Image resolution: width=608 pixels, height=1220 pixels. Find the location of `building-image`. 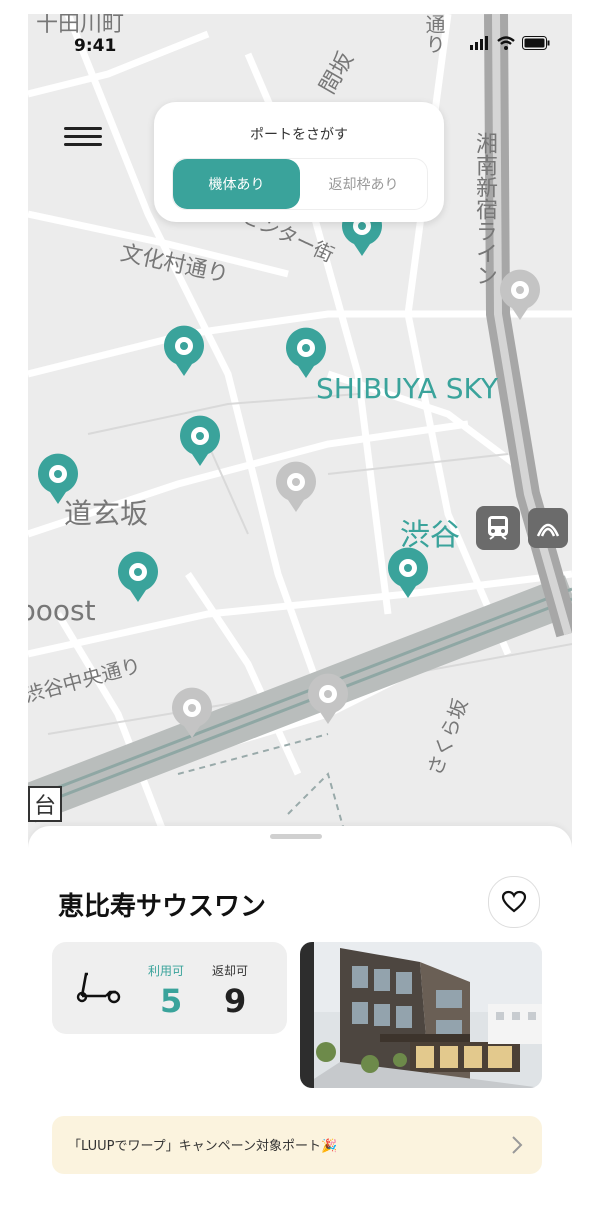

building-image is located at coordinates (421, 1015).